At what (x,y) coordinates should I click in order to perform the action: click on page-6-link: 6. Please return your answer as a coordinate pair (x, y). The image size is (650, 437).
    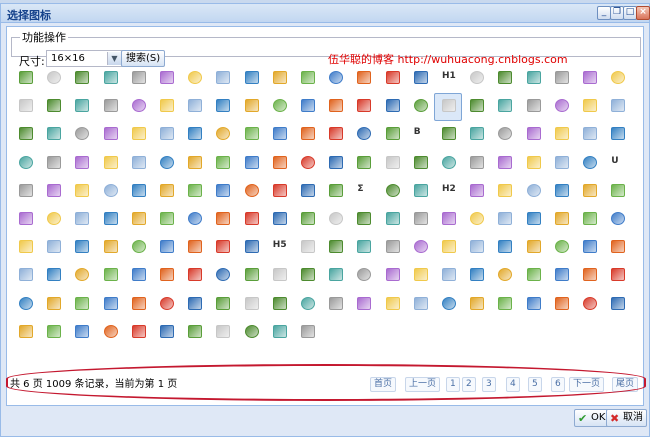
    Looking at the image, I should click on (558, 384).